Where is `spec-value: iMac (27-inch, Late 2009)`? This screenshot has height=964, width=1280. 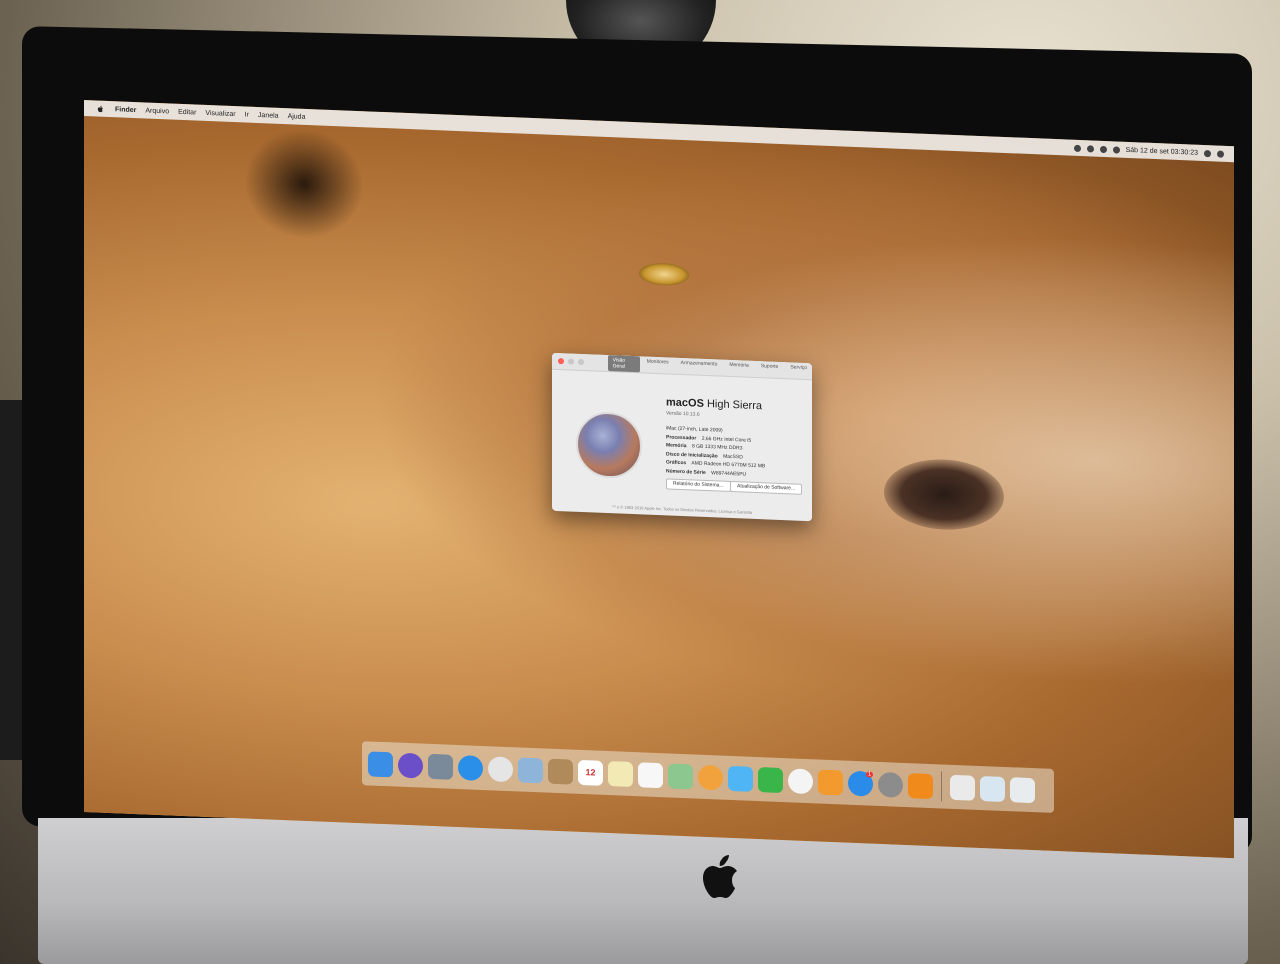
spec-value: iMac (27-inch, Late 2009) is located at coordinates (694, 429).